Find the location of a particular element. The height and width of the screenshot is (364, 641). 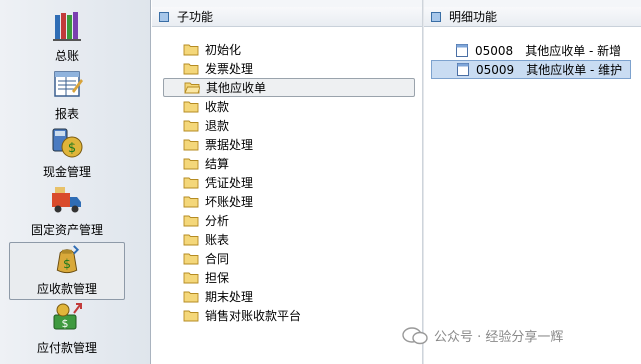

subfunction-label: 凭证处理 is located at coordinates (229, 183).